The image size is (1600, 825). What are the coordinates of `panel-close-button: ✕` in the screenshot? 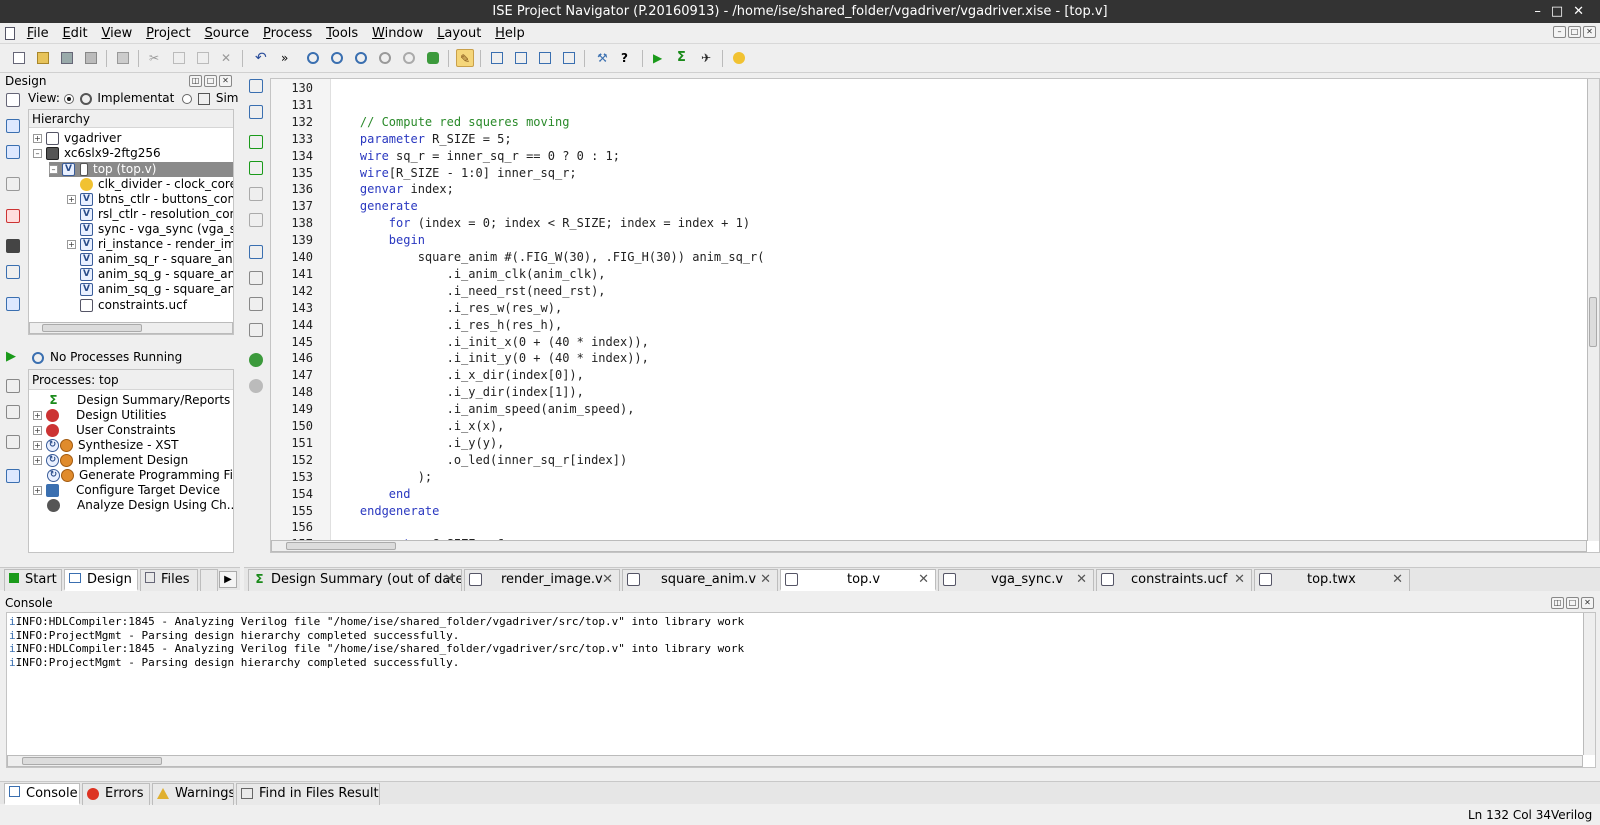 It's located at (225, 81).